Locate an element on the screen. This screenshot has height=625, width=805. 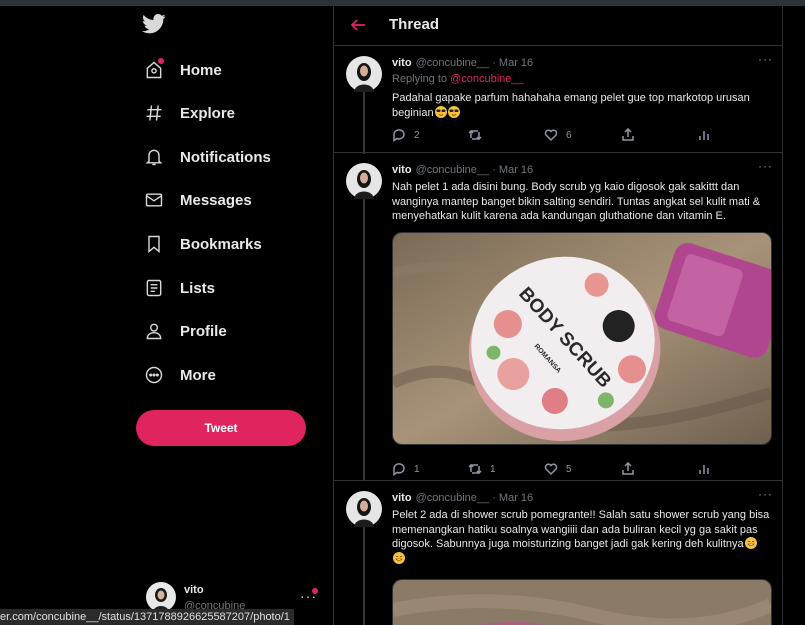
like-count: 5 is located at coordinates (569, 469).